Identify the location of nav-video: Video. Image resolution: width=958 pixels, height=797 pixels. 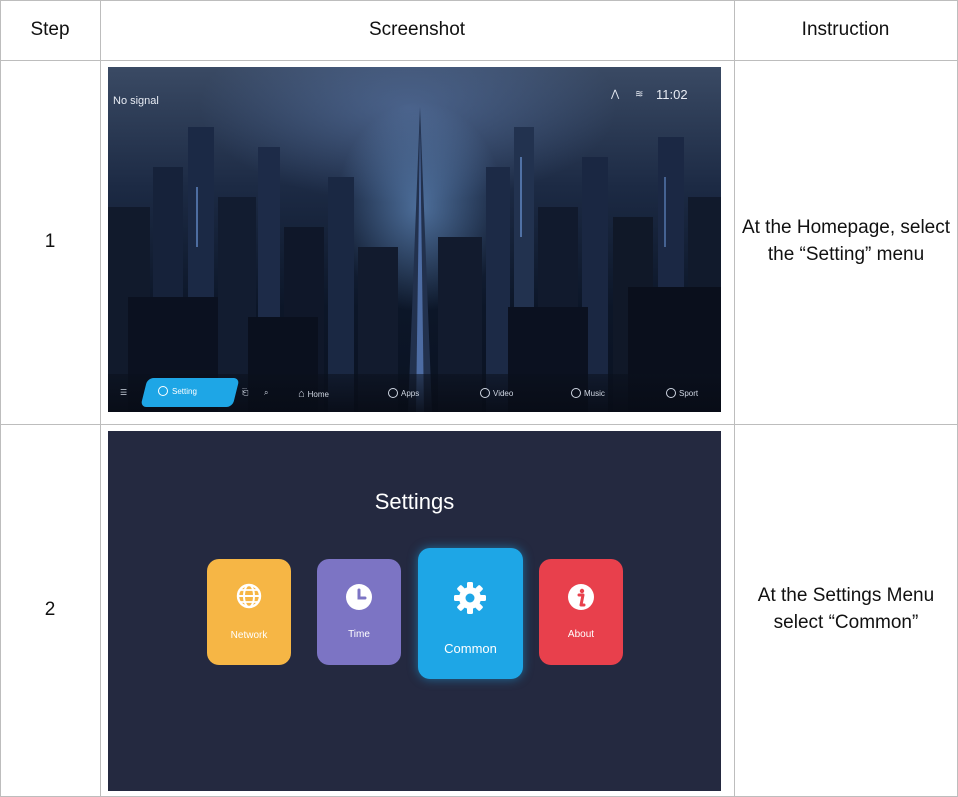
(496, 393).